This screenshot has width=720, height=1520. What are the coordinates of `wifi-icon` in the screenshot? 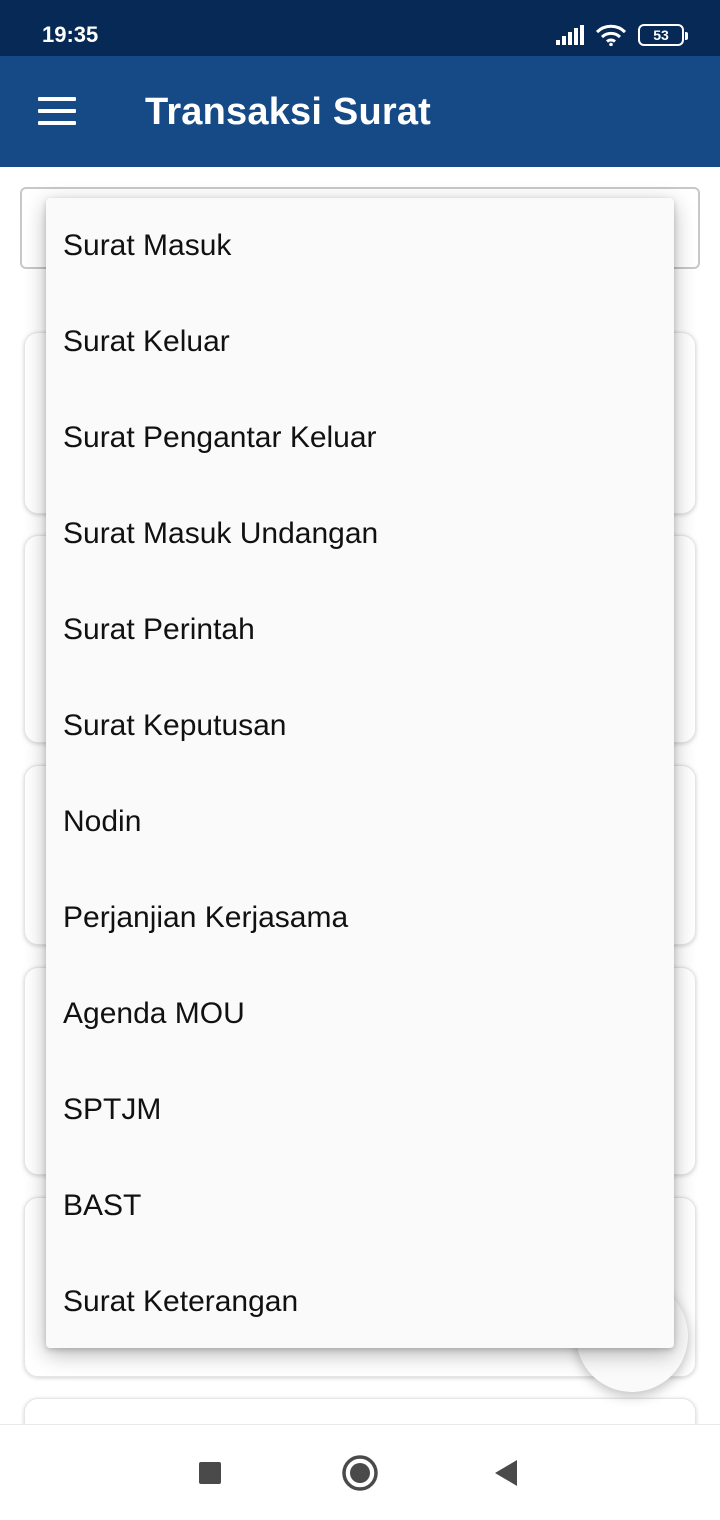 It's located at (611, 35).